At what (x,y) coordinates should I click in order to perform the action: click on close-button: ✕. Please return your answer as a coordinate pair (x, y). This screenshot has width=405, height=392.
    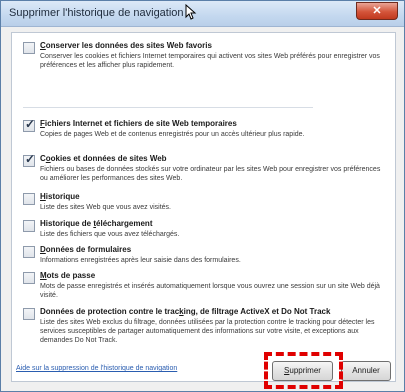
    Looking at the image, I should click on (377, 11).